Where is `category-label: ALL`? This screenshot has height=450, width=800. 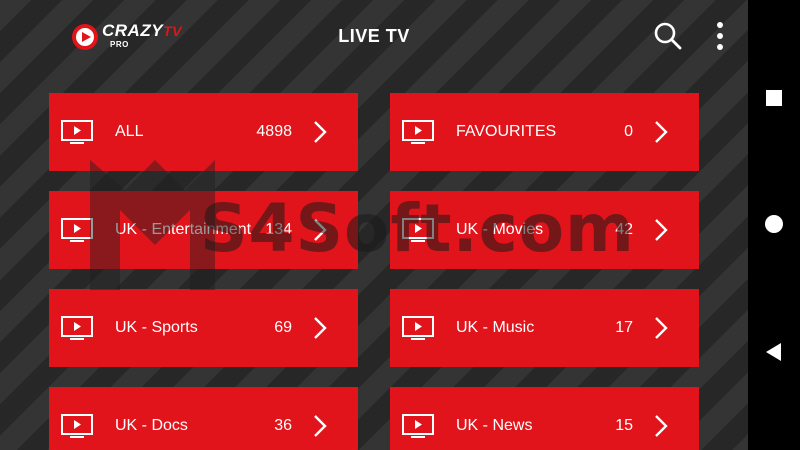 category-label: ALL is located at coordinates (129, 131).